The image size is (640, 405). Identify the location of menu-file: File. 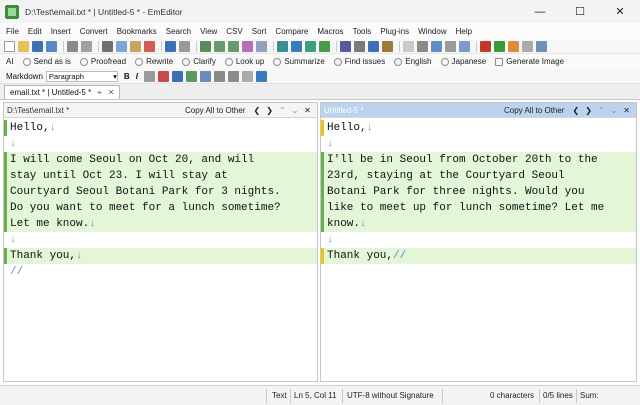
(12, 31).